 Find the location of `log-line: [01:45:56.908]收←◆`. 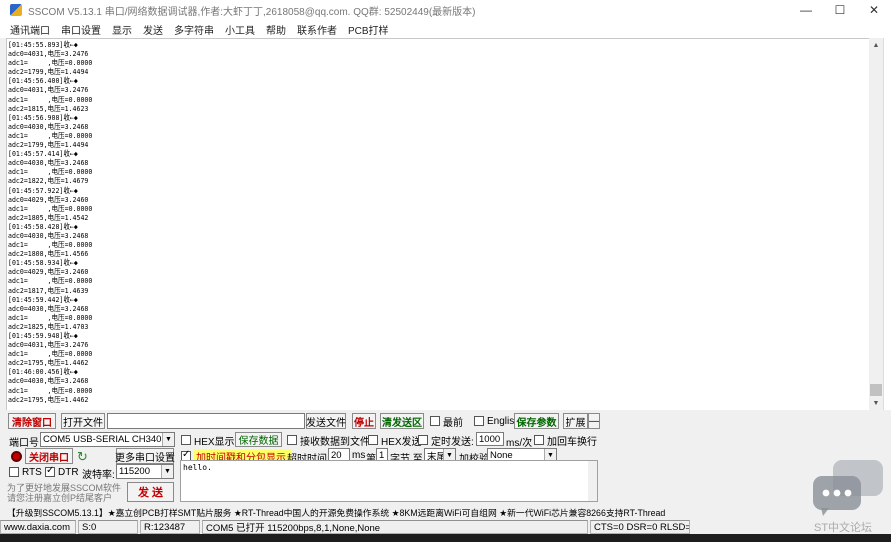

log-line: [01:45:56.908]收←◆ is located at coordinates (43, 117).